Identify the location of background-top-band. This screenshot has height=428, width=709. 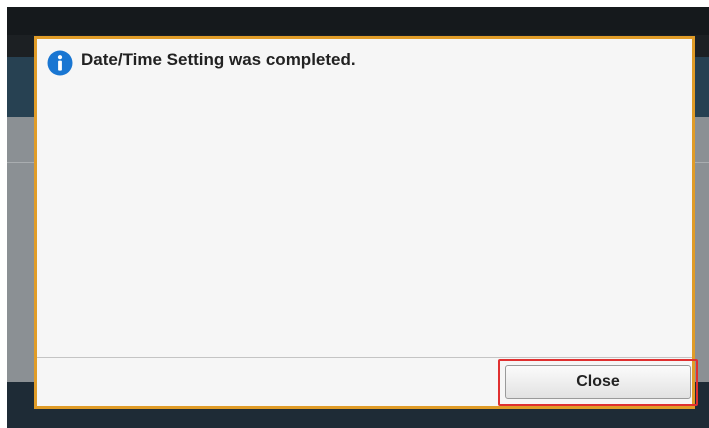
(358, 21).